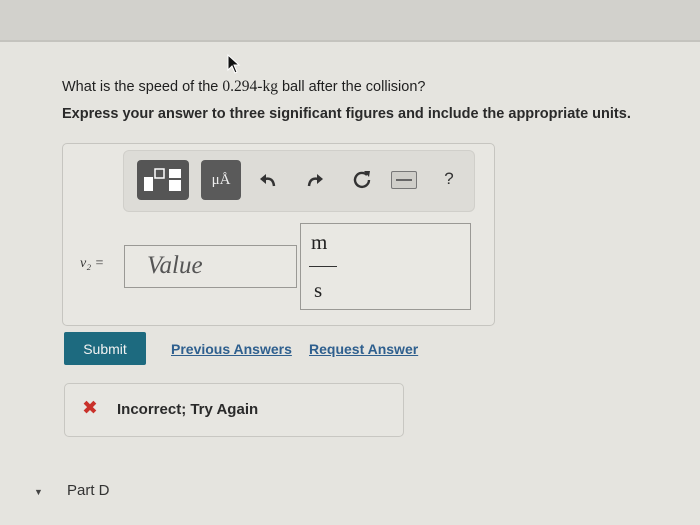  Describe the element at coordinates (105, 348) in the screenshot. I see `submit-button: Submit` at that location.